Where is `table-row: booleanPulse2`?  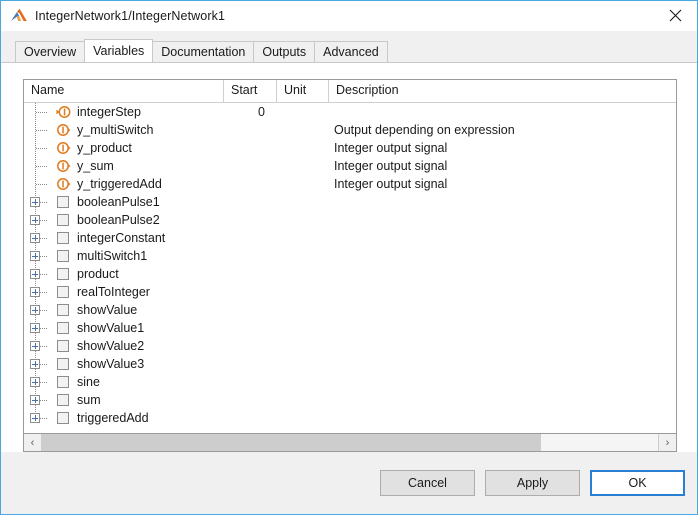
table-row: booleanPulse2 is located at coordinates (350, 220).